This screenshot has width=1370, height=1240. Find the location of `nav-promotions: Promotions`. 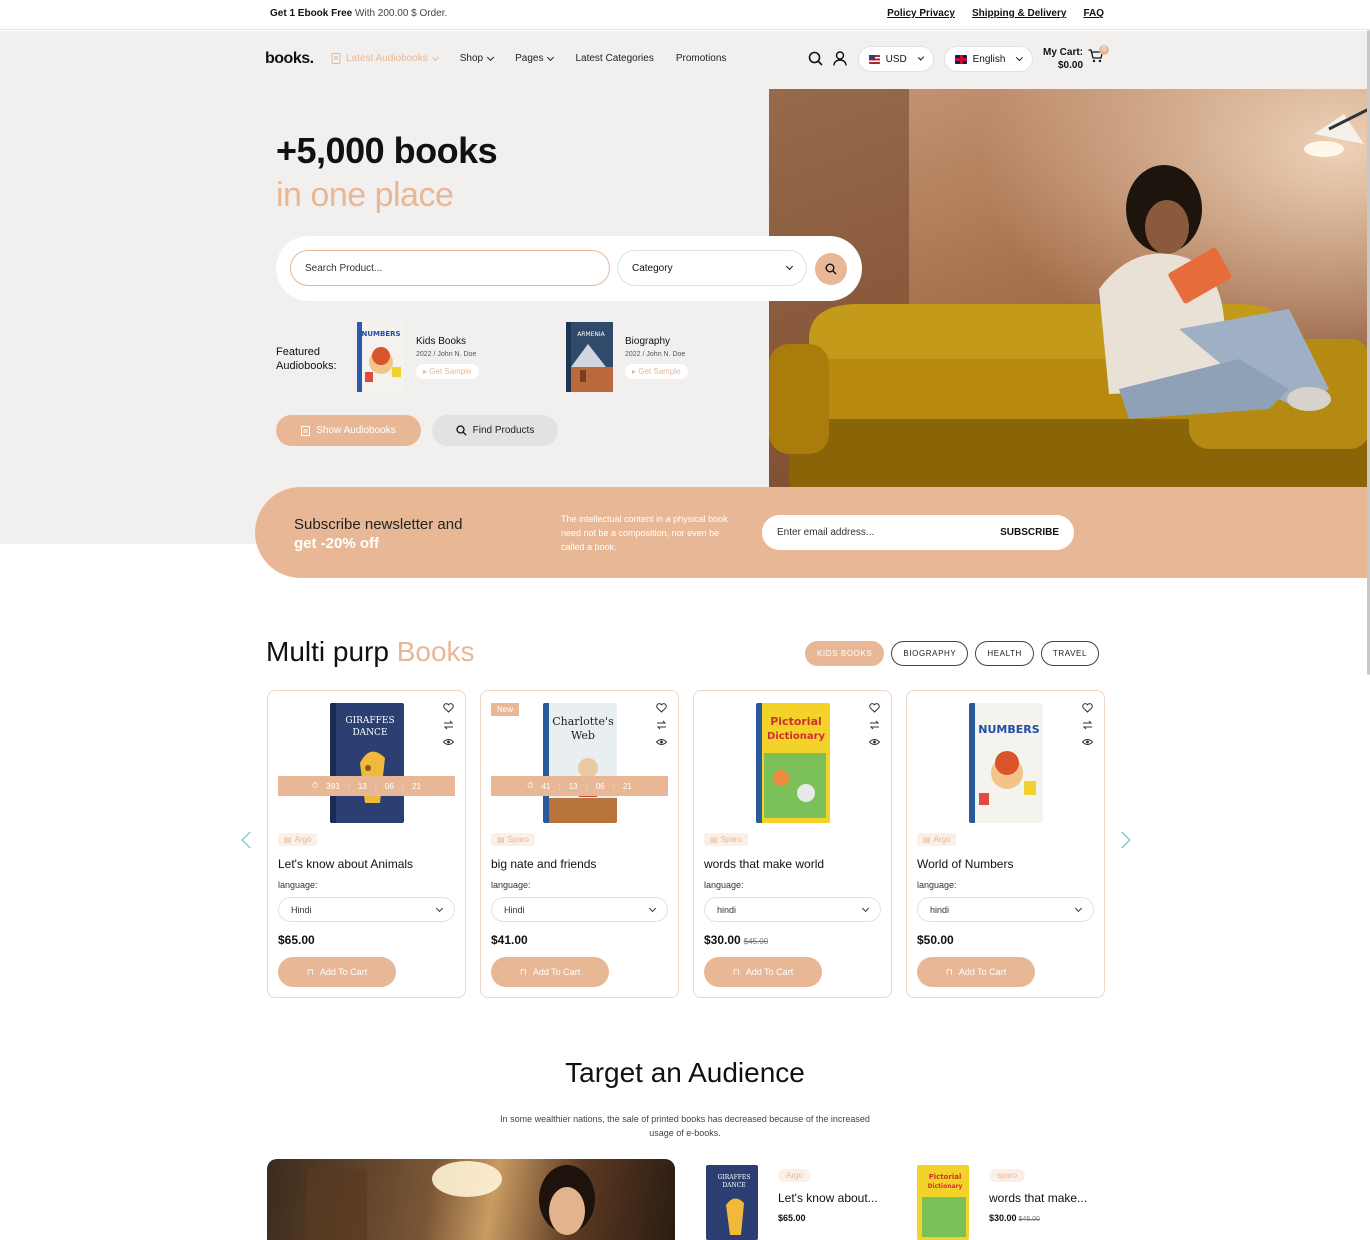

nav-promotions: Promotions is located at coordinates (701, 58).